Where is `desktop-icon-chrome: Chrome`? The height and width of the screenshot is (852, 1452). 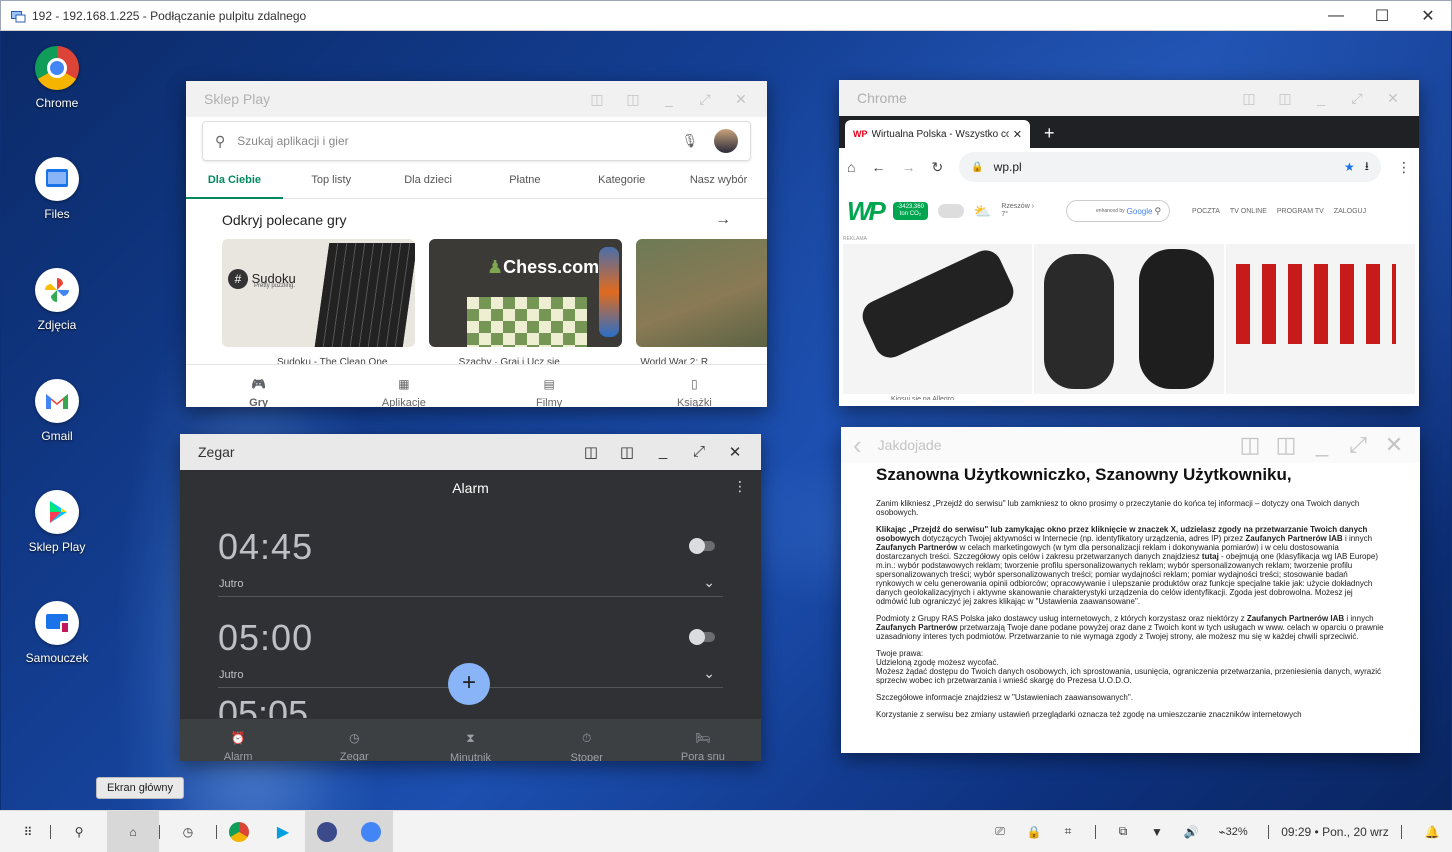 desktop-icon-chrome: Chrome is located at coordinates (57, 78).